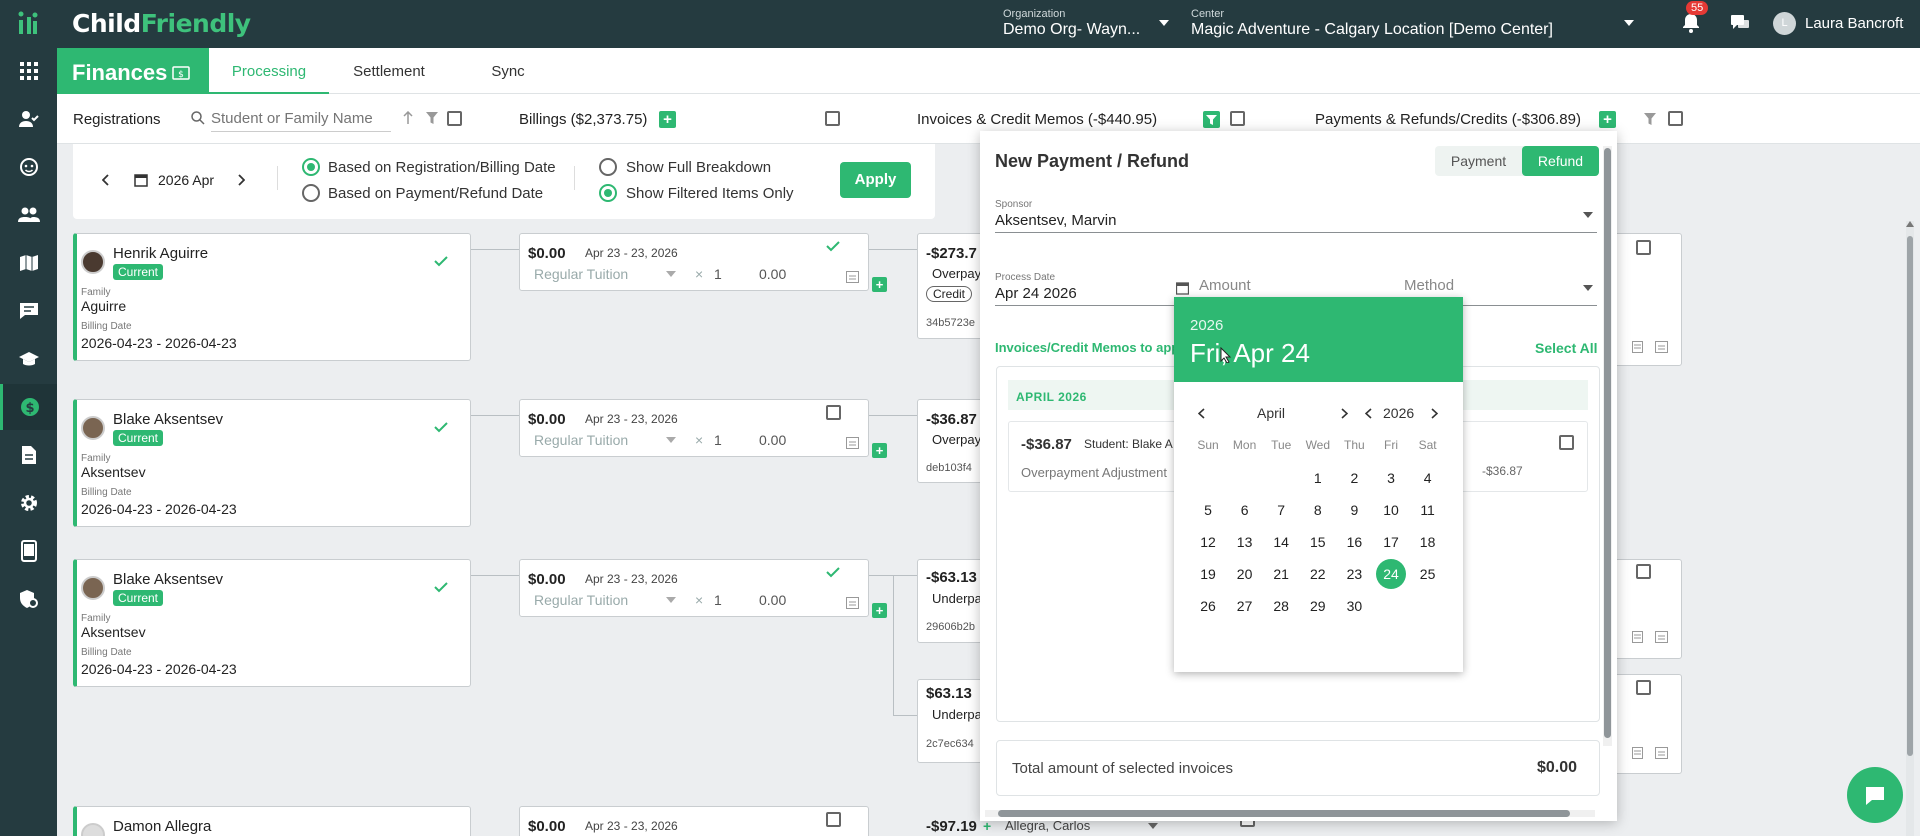 The width and height of the screenshot is (1920, 836). I want to click on calendar-day: 16, so click(1354, 542).